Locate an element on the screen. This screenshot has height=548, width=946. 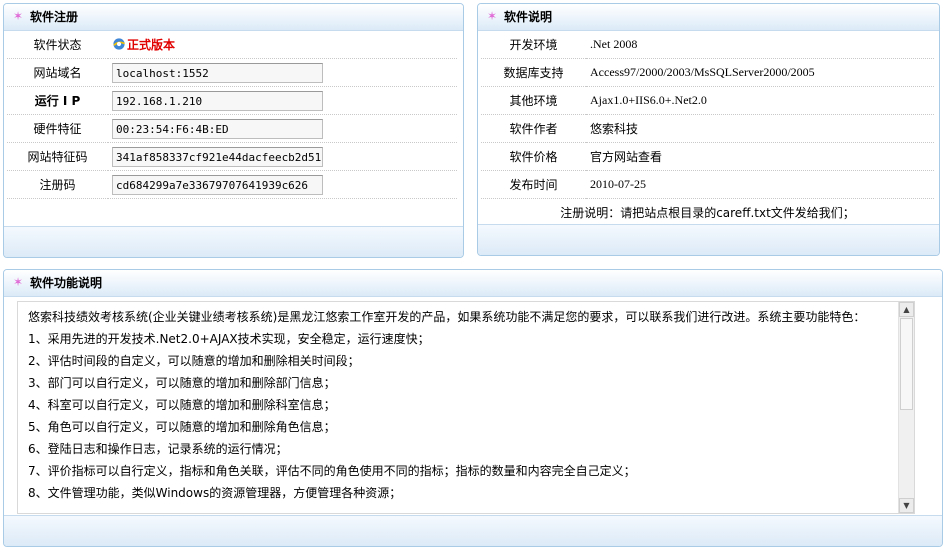
reg-code-label: 注册码 is located at coordinates (57, 184).